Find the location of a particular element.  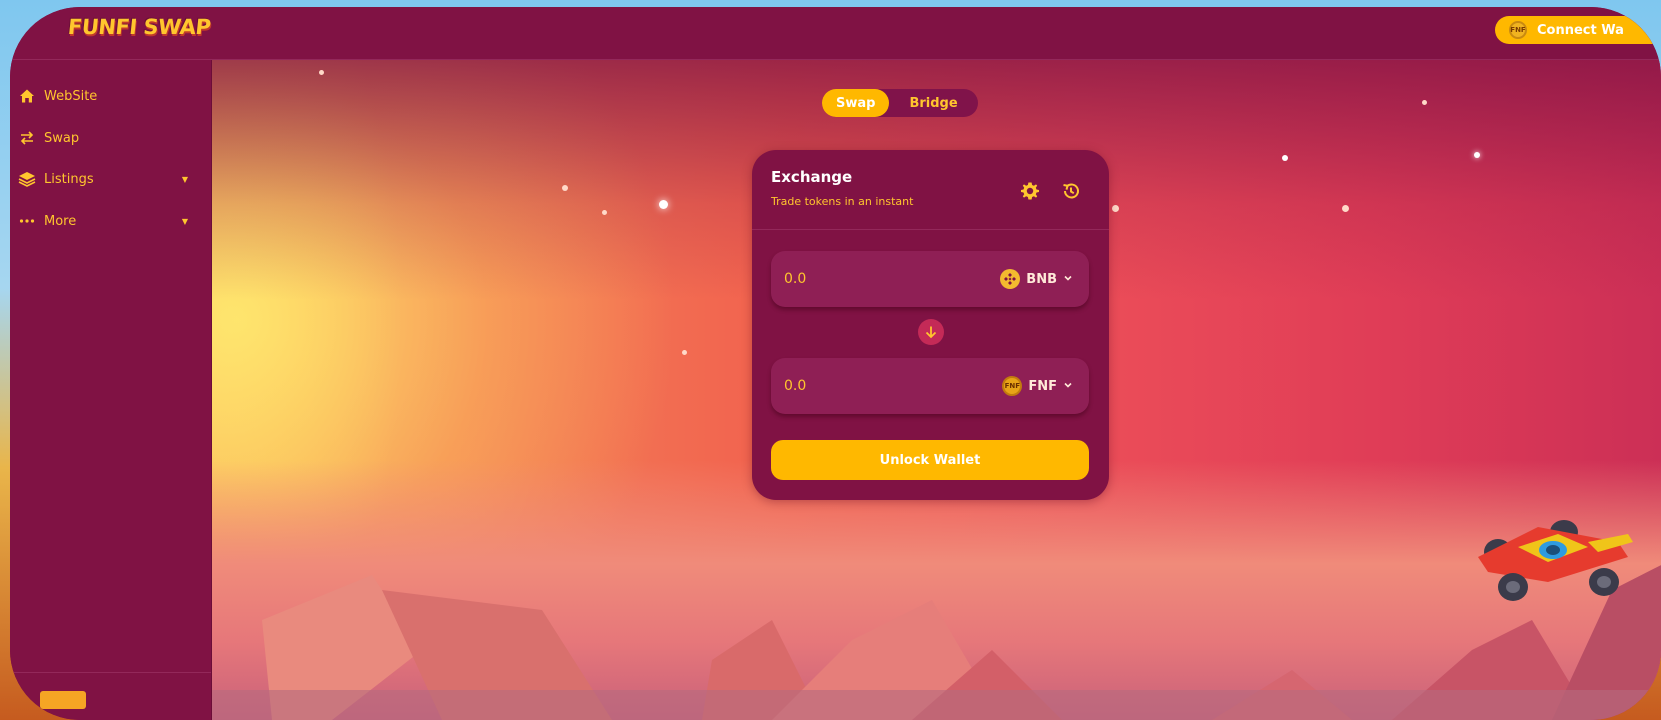

funfi-swap-logo: FUNFI SWAP is located at coordinates (139, 27).